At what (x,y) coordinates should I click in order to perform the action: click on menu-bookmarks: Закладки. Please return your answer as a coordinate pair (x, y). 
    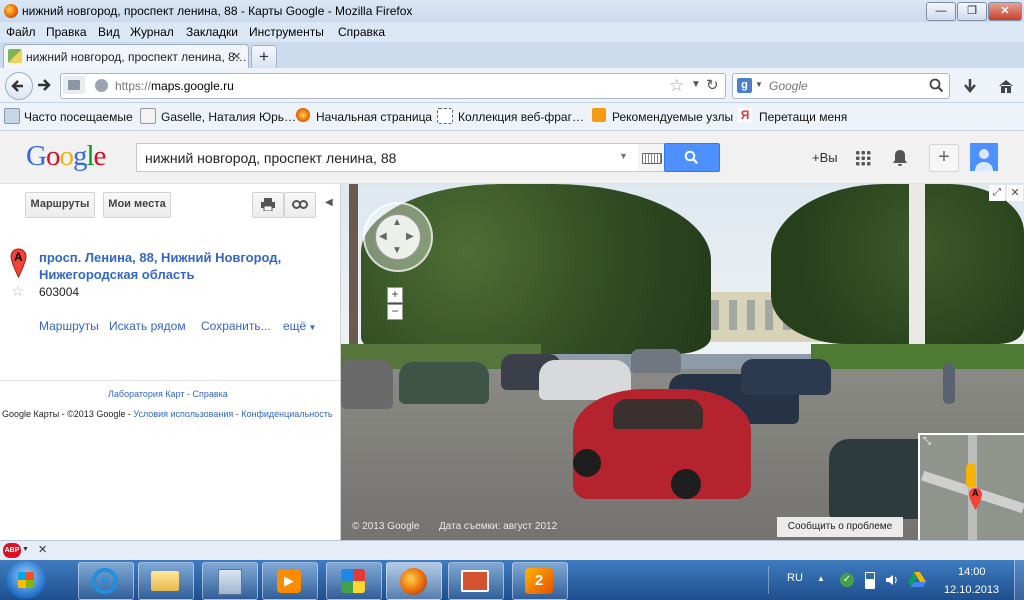
    Looking at the image, I should click on (212, 32).